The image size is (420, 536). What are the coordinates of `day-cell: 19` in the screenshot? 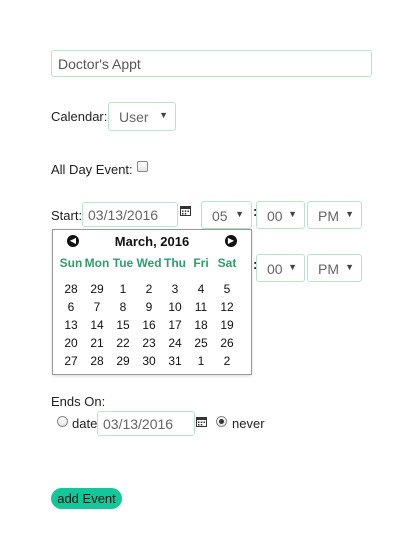 It's located at (227, 325).